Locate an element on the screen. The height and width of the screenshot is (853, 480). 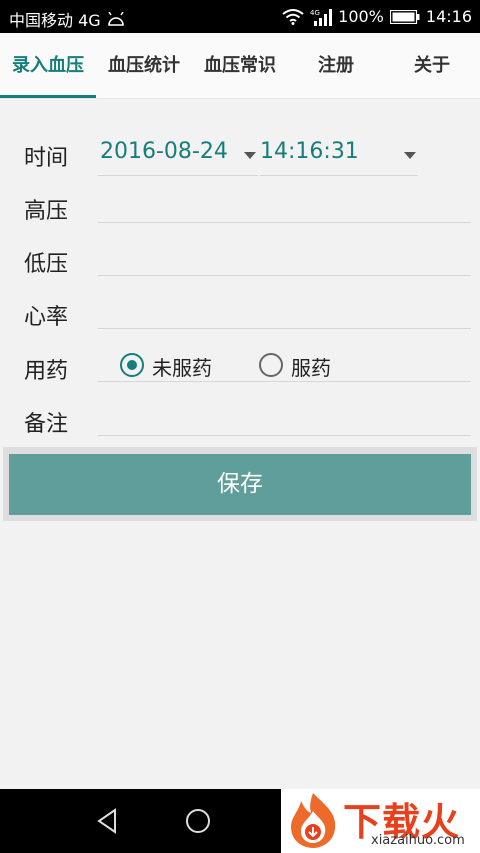
flame-logo-icon is located at coordinates (313, 820).